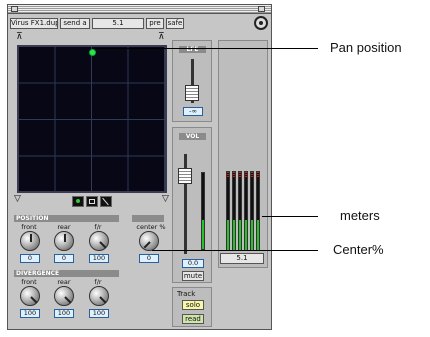  I want to click on position-fr-knob, so click(99, 241).